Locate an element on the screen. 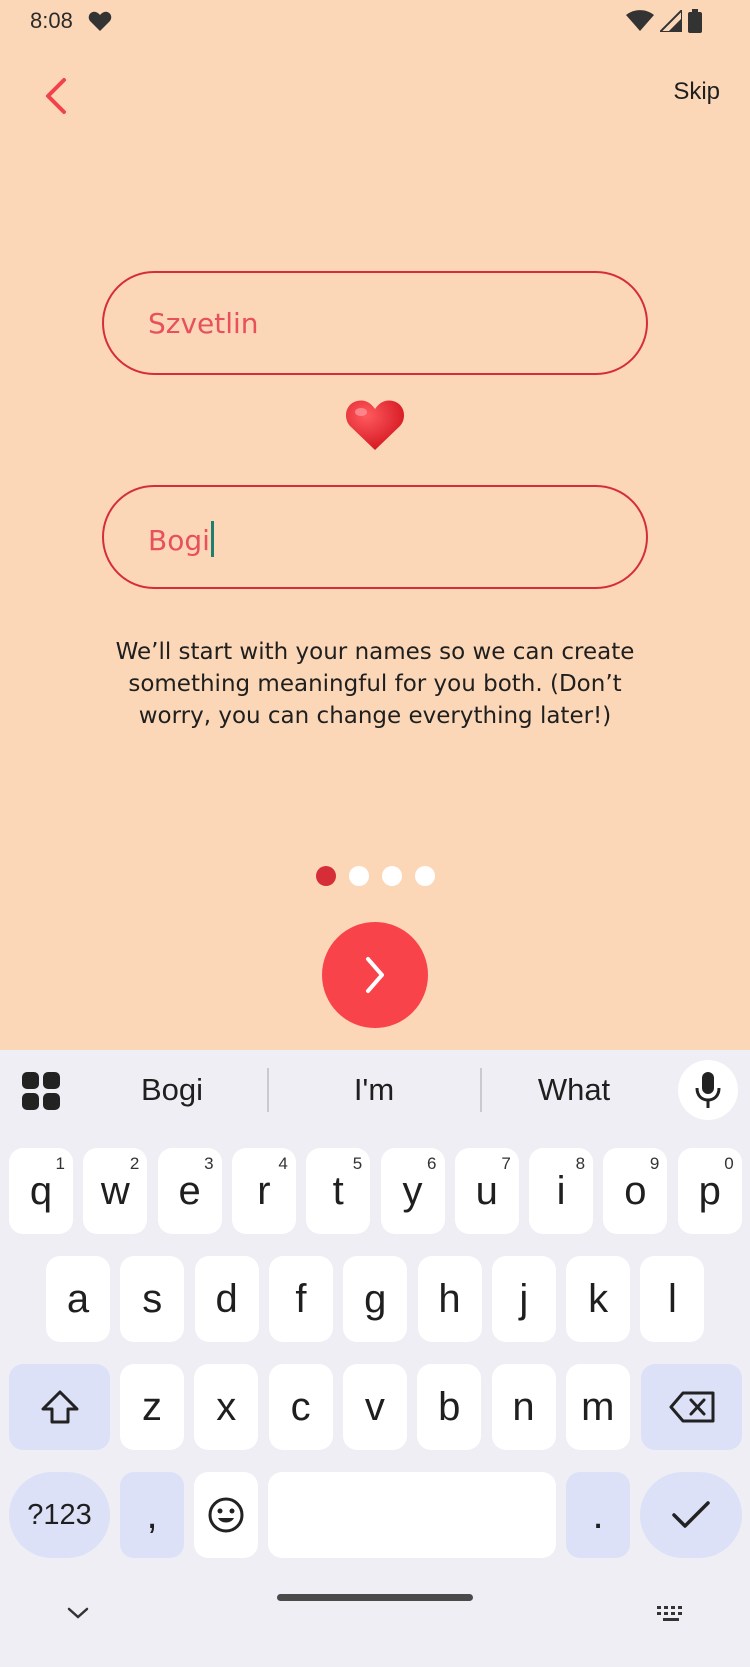 This screenshot has height=1667, width=750. status-icons is located at coordinates (664, 21).